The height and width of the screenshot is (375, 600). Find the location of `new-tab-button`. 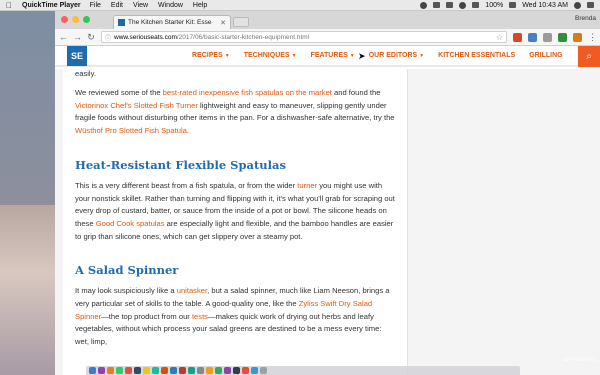

new-tab-button is located at coordinates (241, 22).